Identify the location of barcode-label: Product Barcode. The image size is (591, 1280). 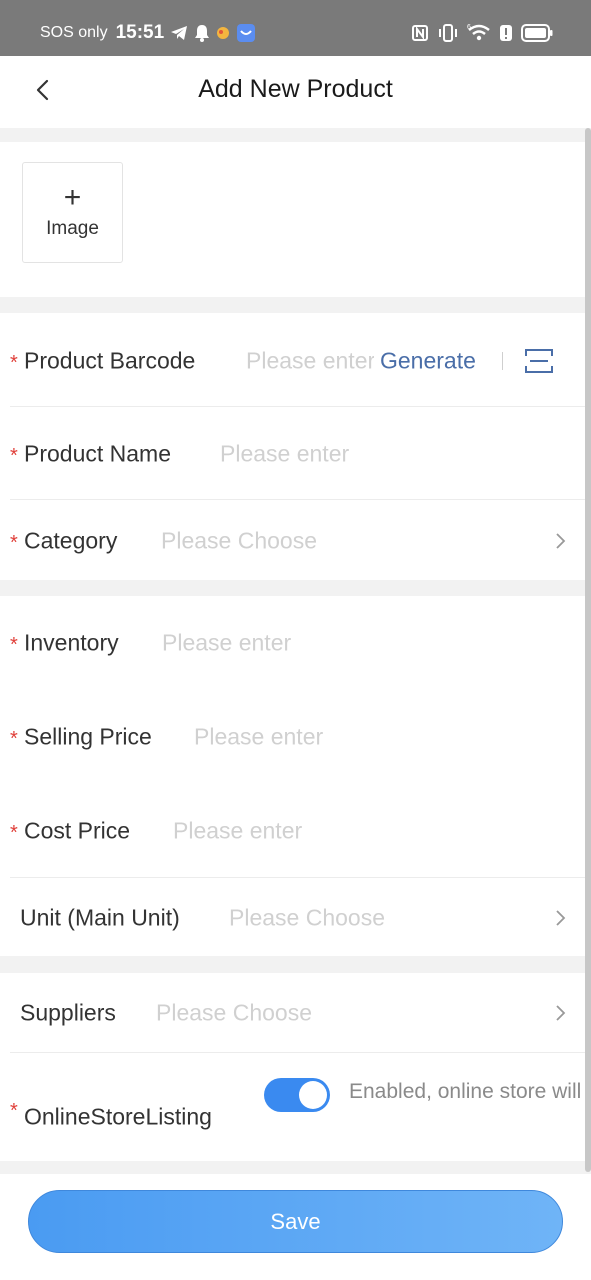
(110, 360).